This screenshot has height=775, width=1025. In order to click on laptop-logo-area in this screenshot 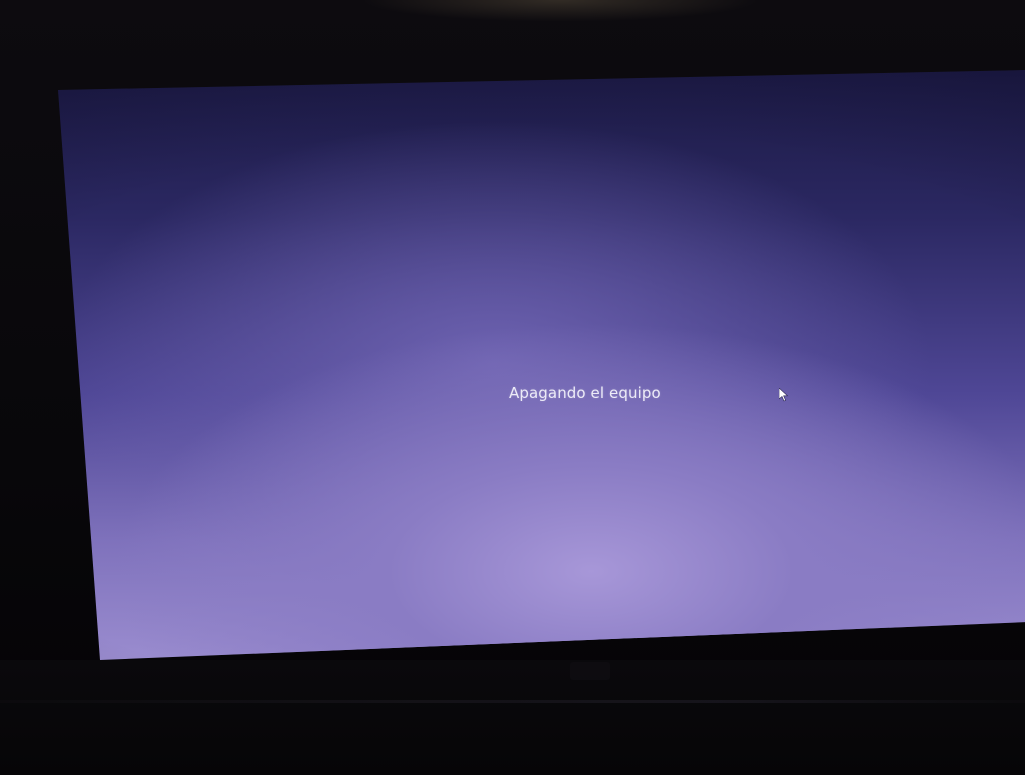, I will do `click(590, 671)`.